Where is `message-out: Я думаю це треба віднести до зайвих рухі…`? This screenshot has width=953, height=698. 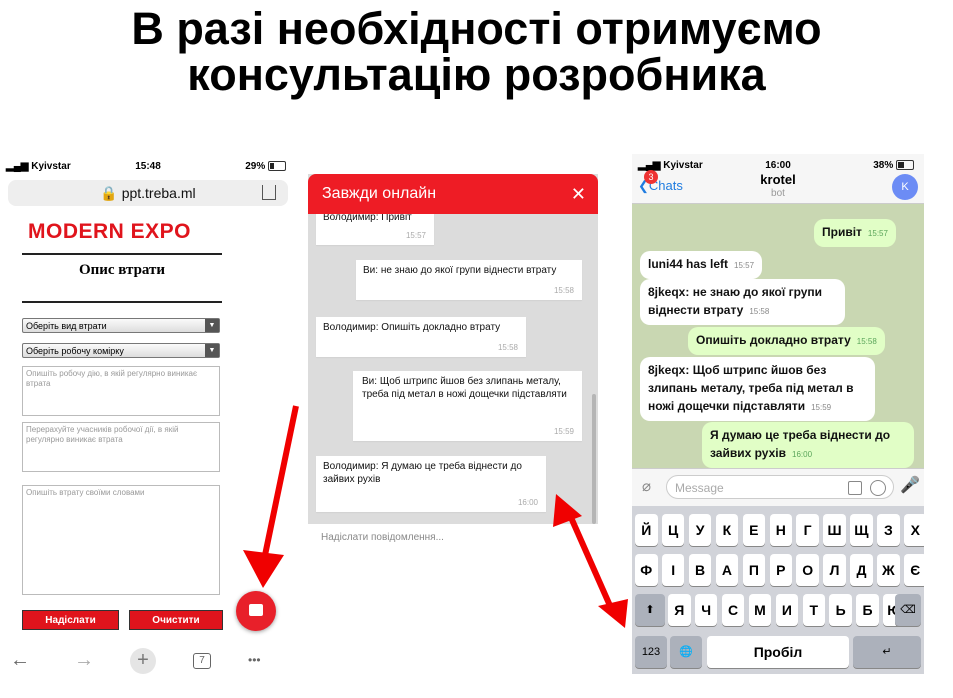 message-out: Я думаю це треба віднести до зайвих рухі… is located at coordinates (808, 445).